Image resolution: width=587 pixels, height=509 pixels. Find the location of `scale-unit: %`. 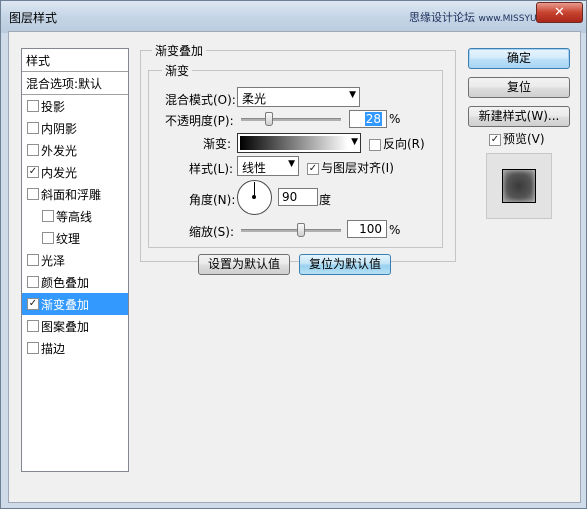

scale-unit: % is located at coordinates (395, 230).